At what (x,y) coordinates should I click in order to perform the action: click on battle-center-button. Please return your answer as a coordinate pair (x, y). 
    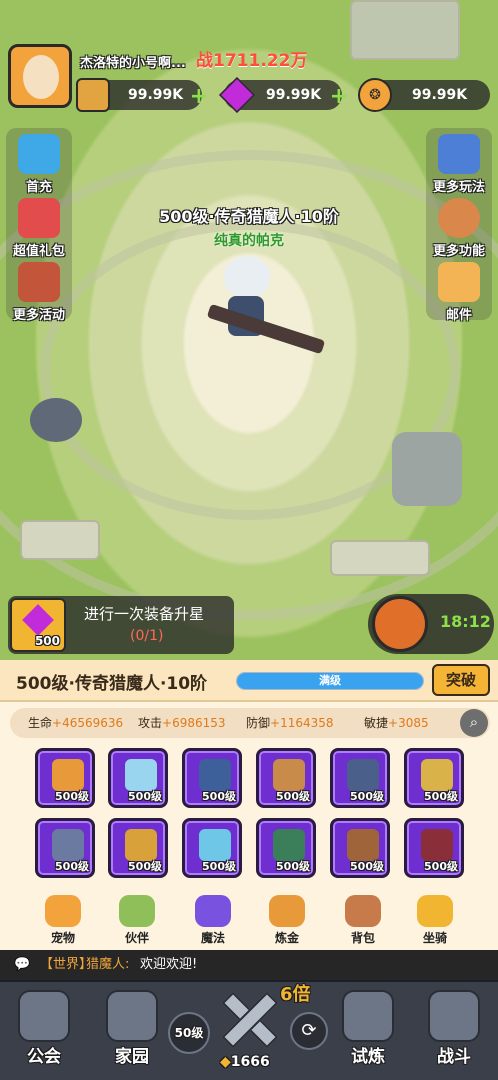
    Looking at the image, I should click on (250, 1018).